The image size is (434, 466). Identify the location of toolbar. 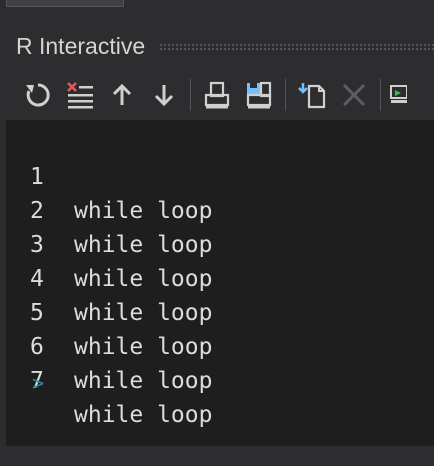
(220, 95).